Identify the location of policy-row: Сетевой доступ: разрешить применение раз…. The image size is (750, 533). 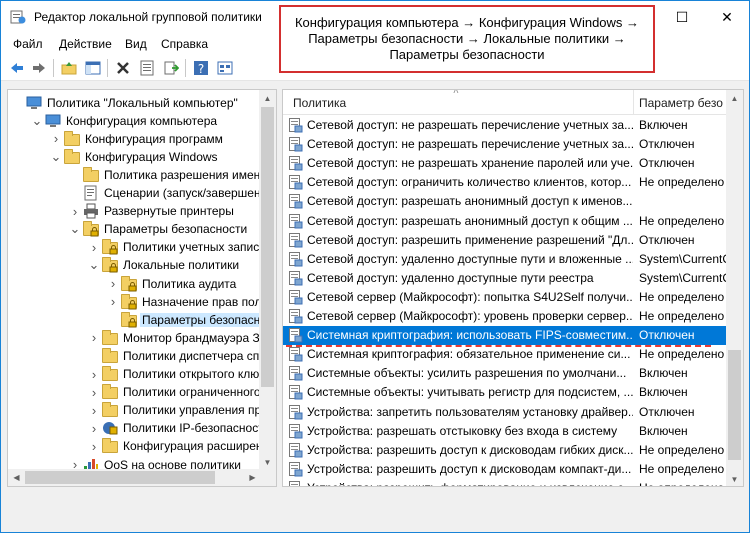
(505, 240).